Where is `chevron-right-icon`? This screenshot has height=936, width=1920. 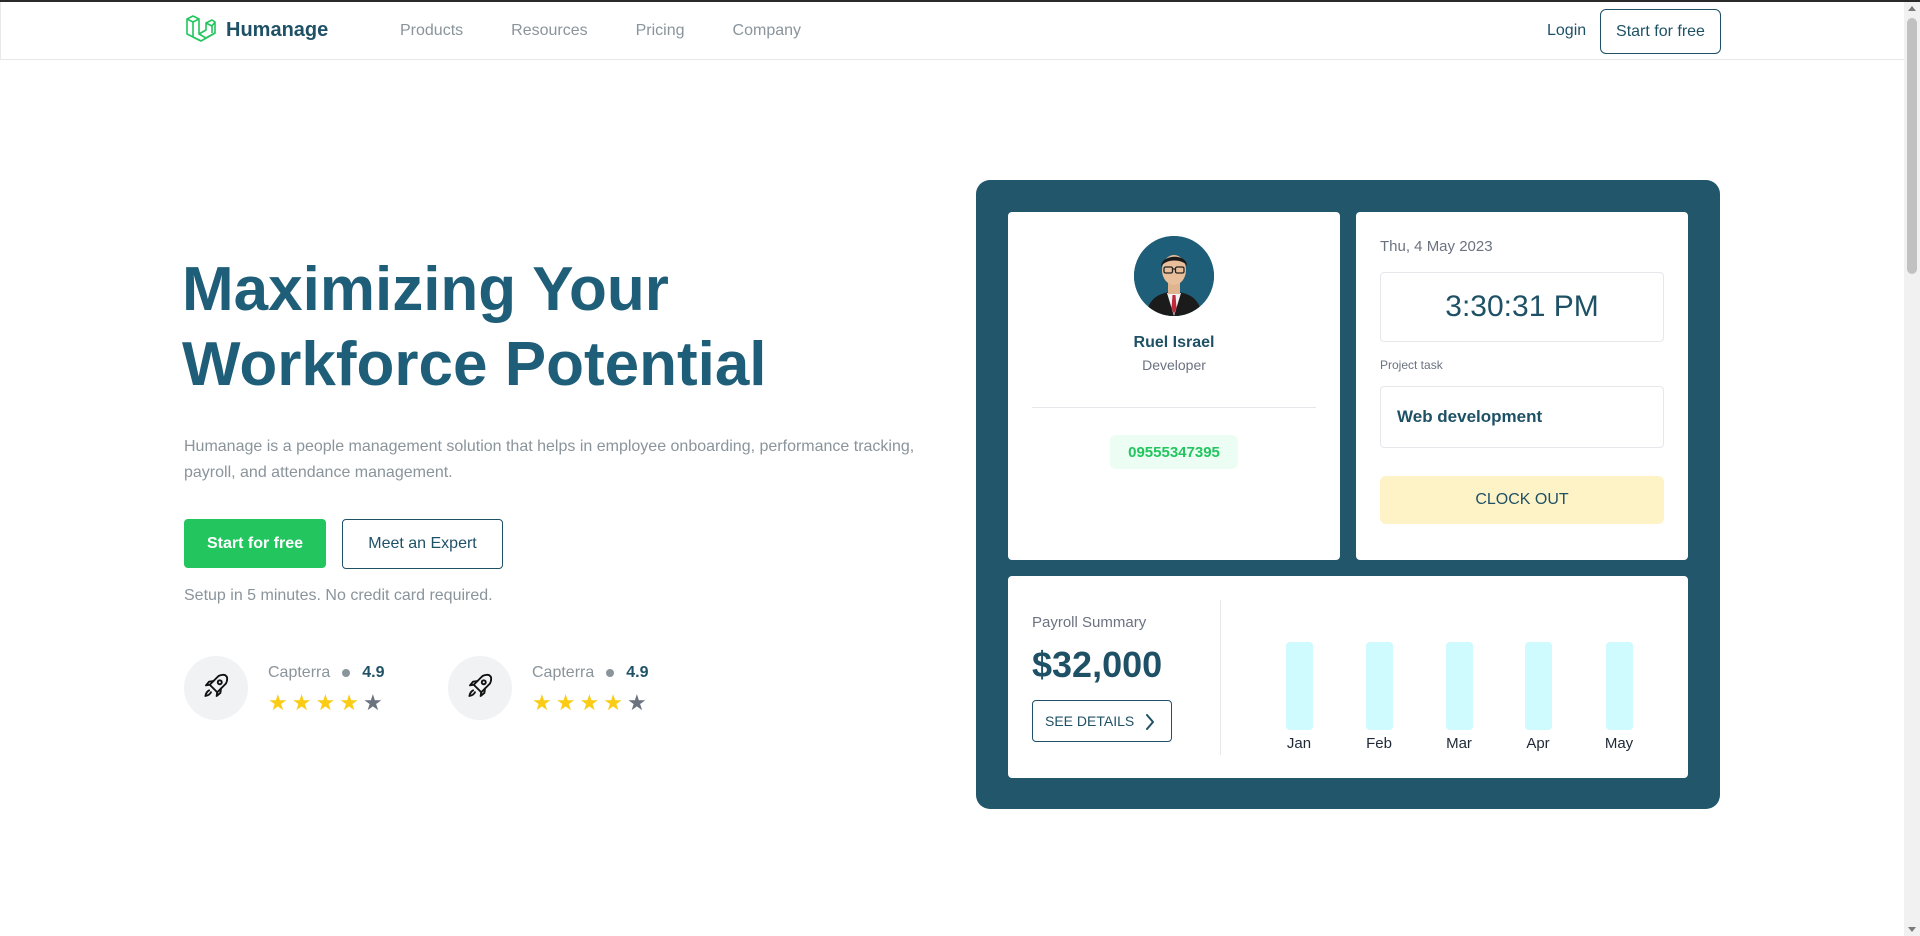 chevron-right-icon is located at coordinates (1150, 723).